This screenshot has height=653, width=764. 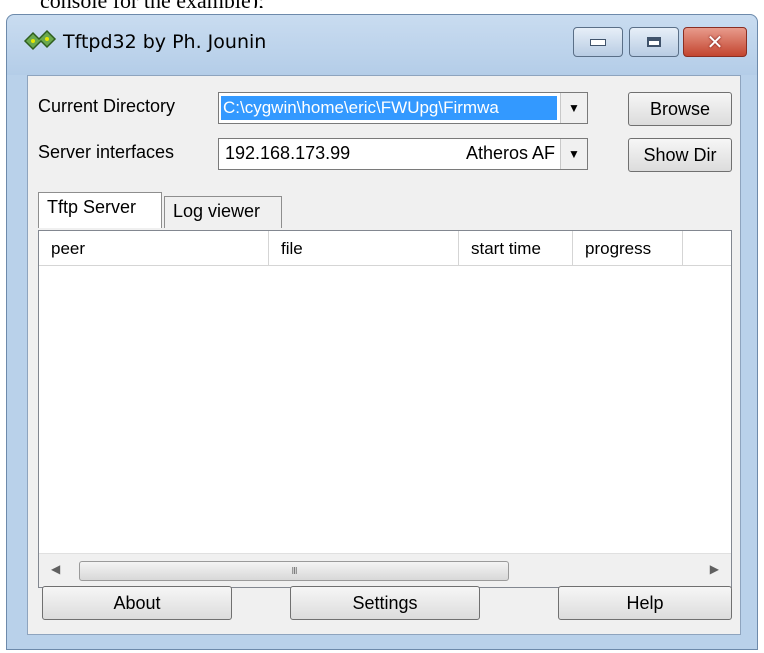 What do you see at coordinates (154, 248) in the screenshot?
I see `column-header-peer: peer` at bounding box center [154, 248].